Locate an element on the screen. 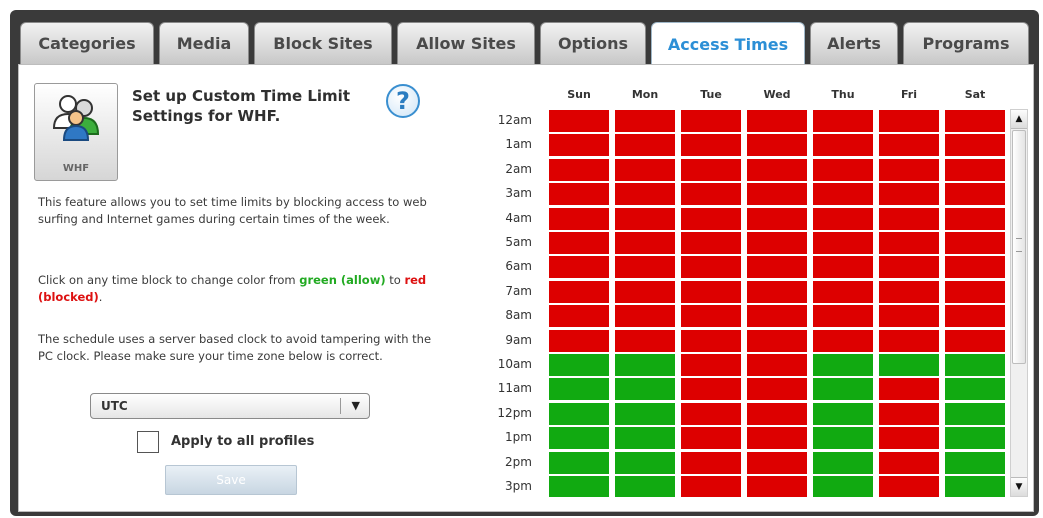 This screenshot has width=1043, height=518. apply-all-checkbox is located at coordinates (148, 442).